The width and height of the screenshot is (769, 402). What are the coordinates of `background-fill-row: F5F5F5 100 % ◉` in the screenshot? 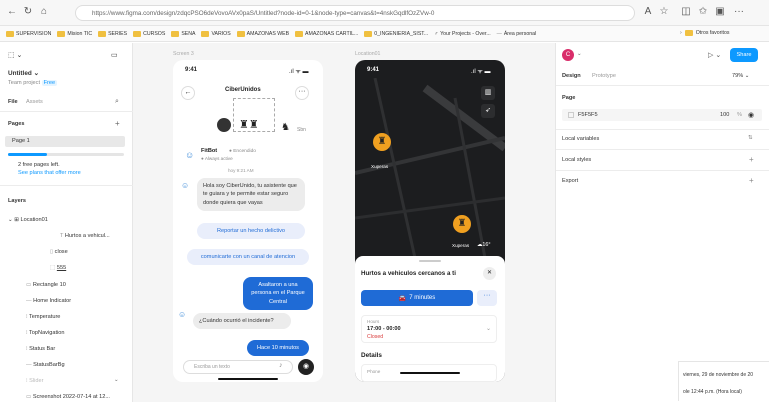 It's located at (662, 115).